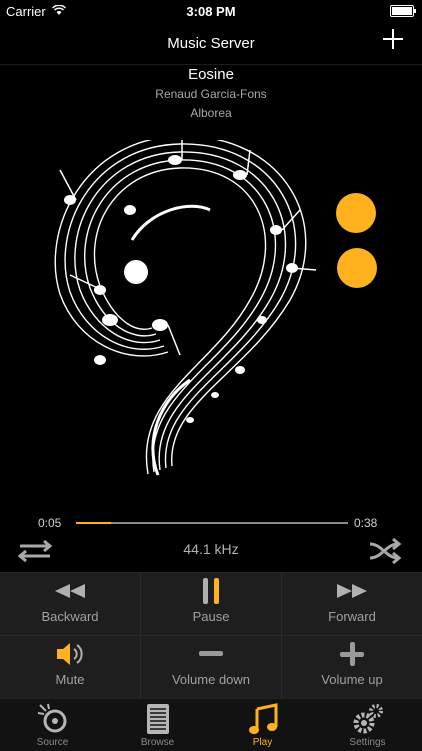  I want to click on minus-icon, so click(211, 653).